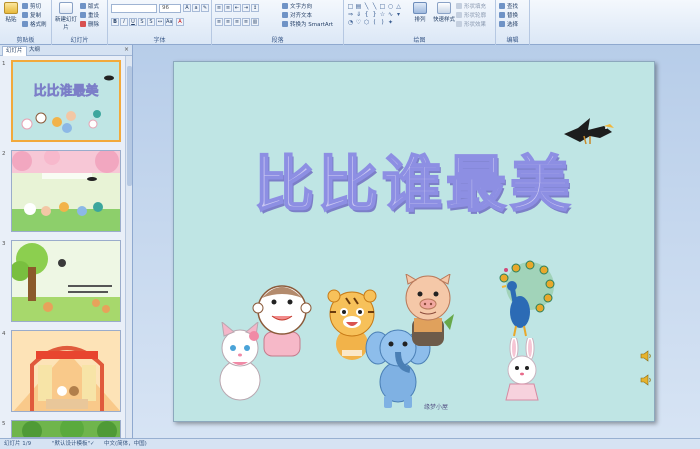  What do you see at coordinates (246, 22) in the screenshot?
I see `justify-button: ≡` at bounding box center [246, 22].